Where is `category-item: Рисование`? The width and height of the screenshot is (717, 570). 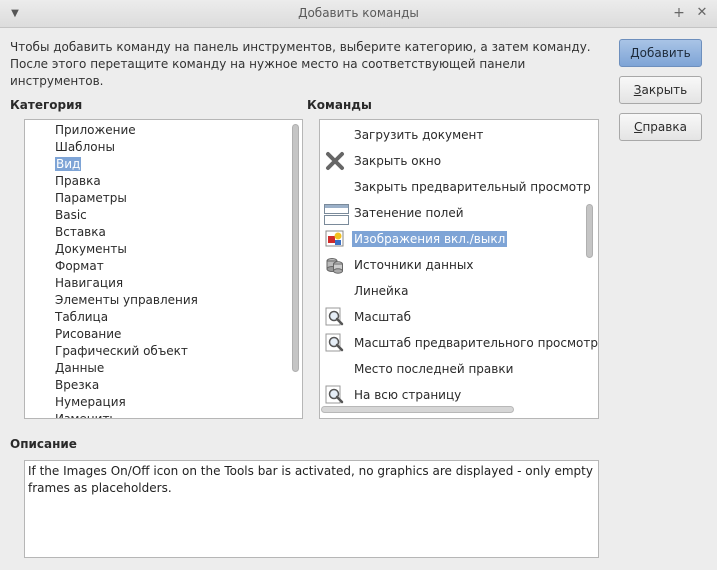 category-item: Рисование is located at coordinates (88, 334).